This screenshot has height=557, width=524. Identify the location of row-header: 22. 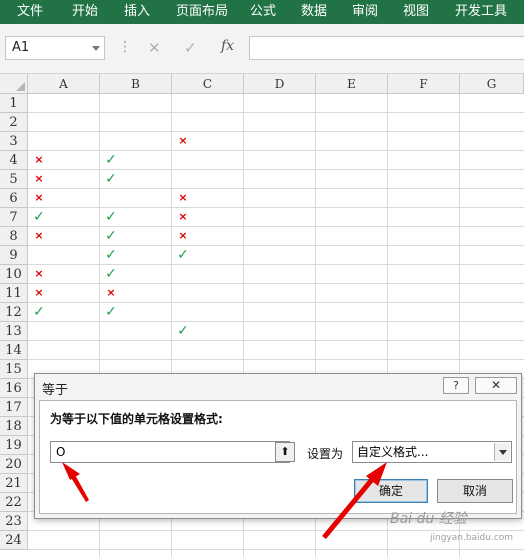
(14, 502).